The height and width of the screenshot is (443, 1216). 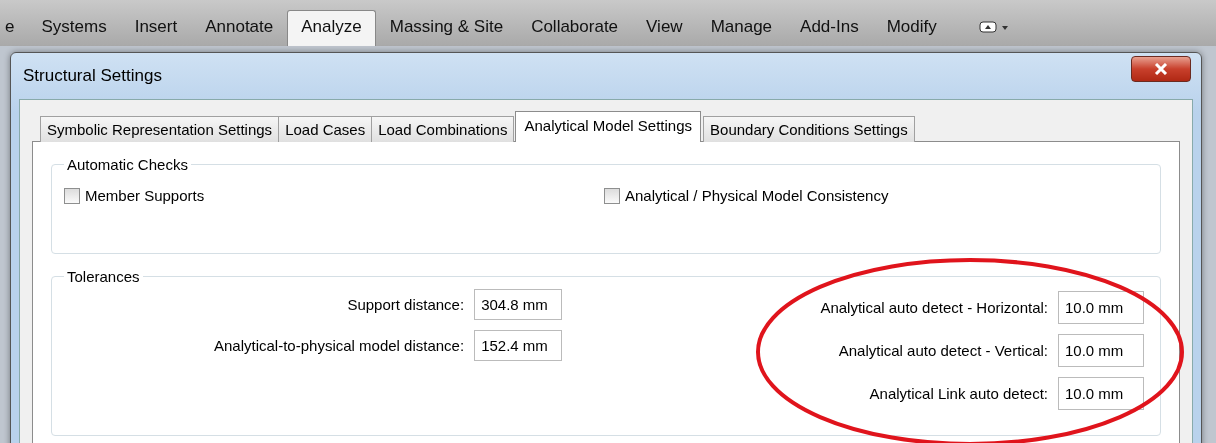 What do you see at coordinates (518, 345) in the screenshot?
I see `input-field: 152.4 mm` at bounding box center [518, 345].